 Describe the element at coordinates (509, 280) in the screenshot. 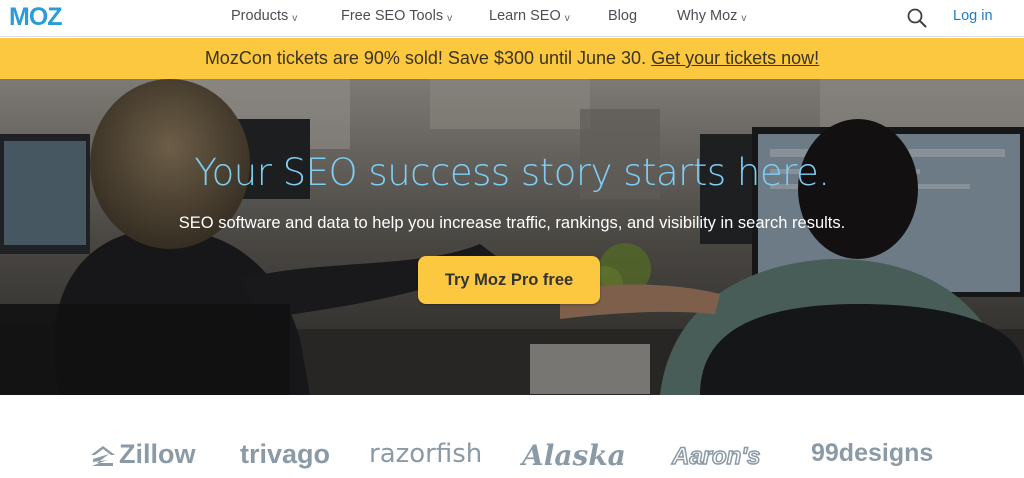

I see `try-moz-pro-button: Try Moz Pro free` at that location.